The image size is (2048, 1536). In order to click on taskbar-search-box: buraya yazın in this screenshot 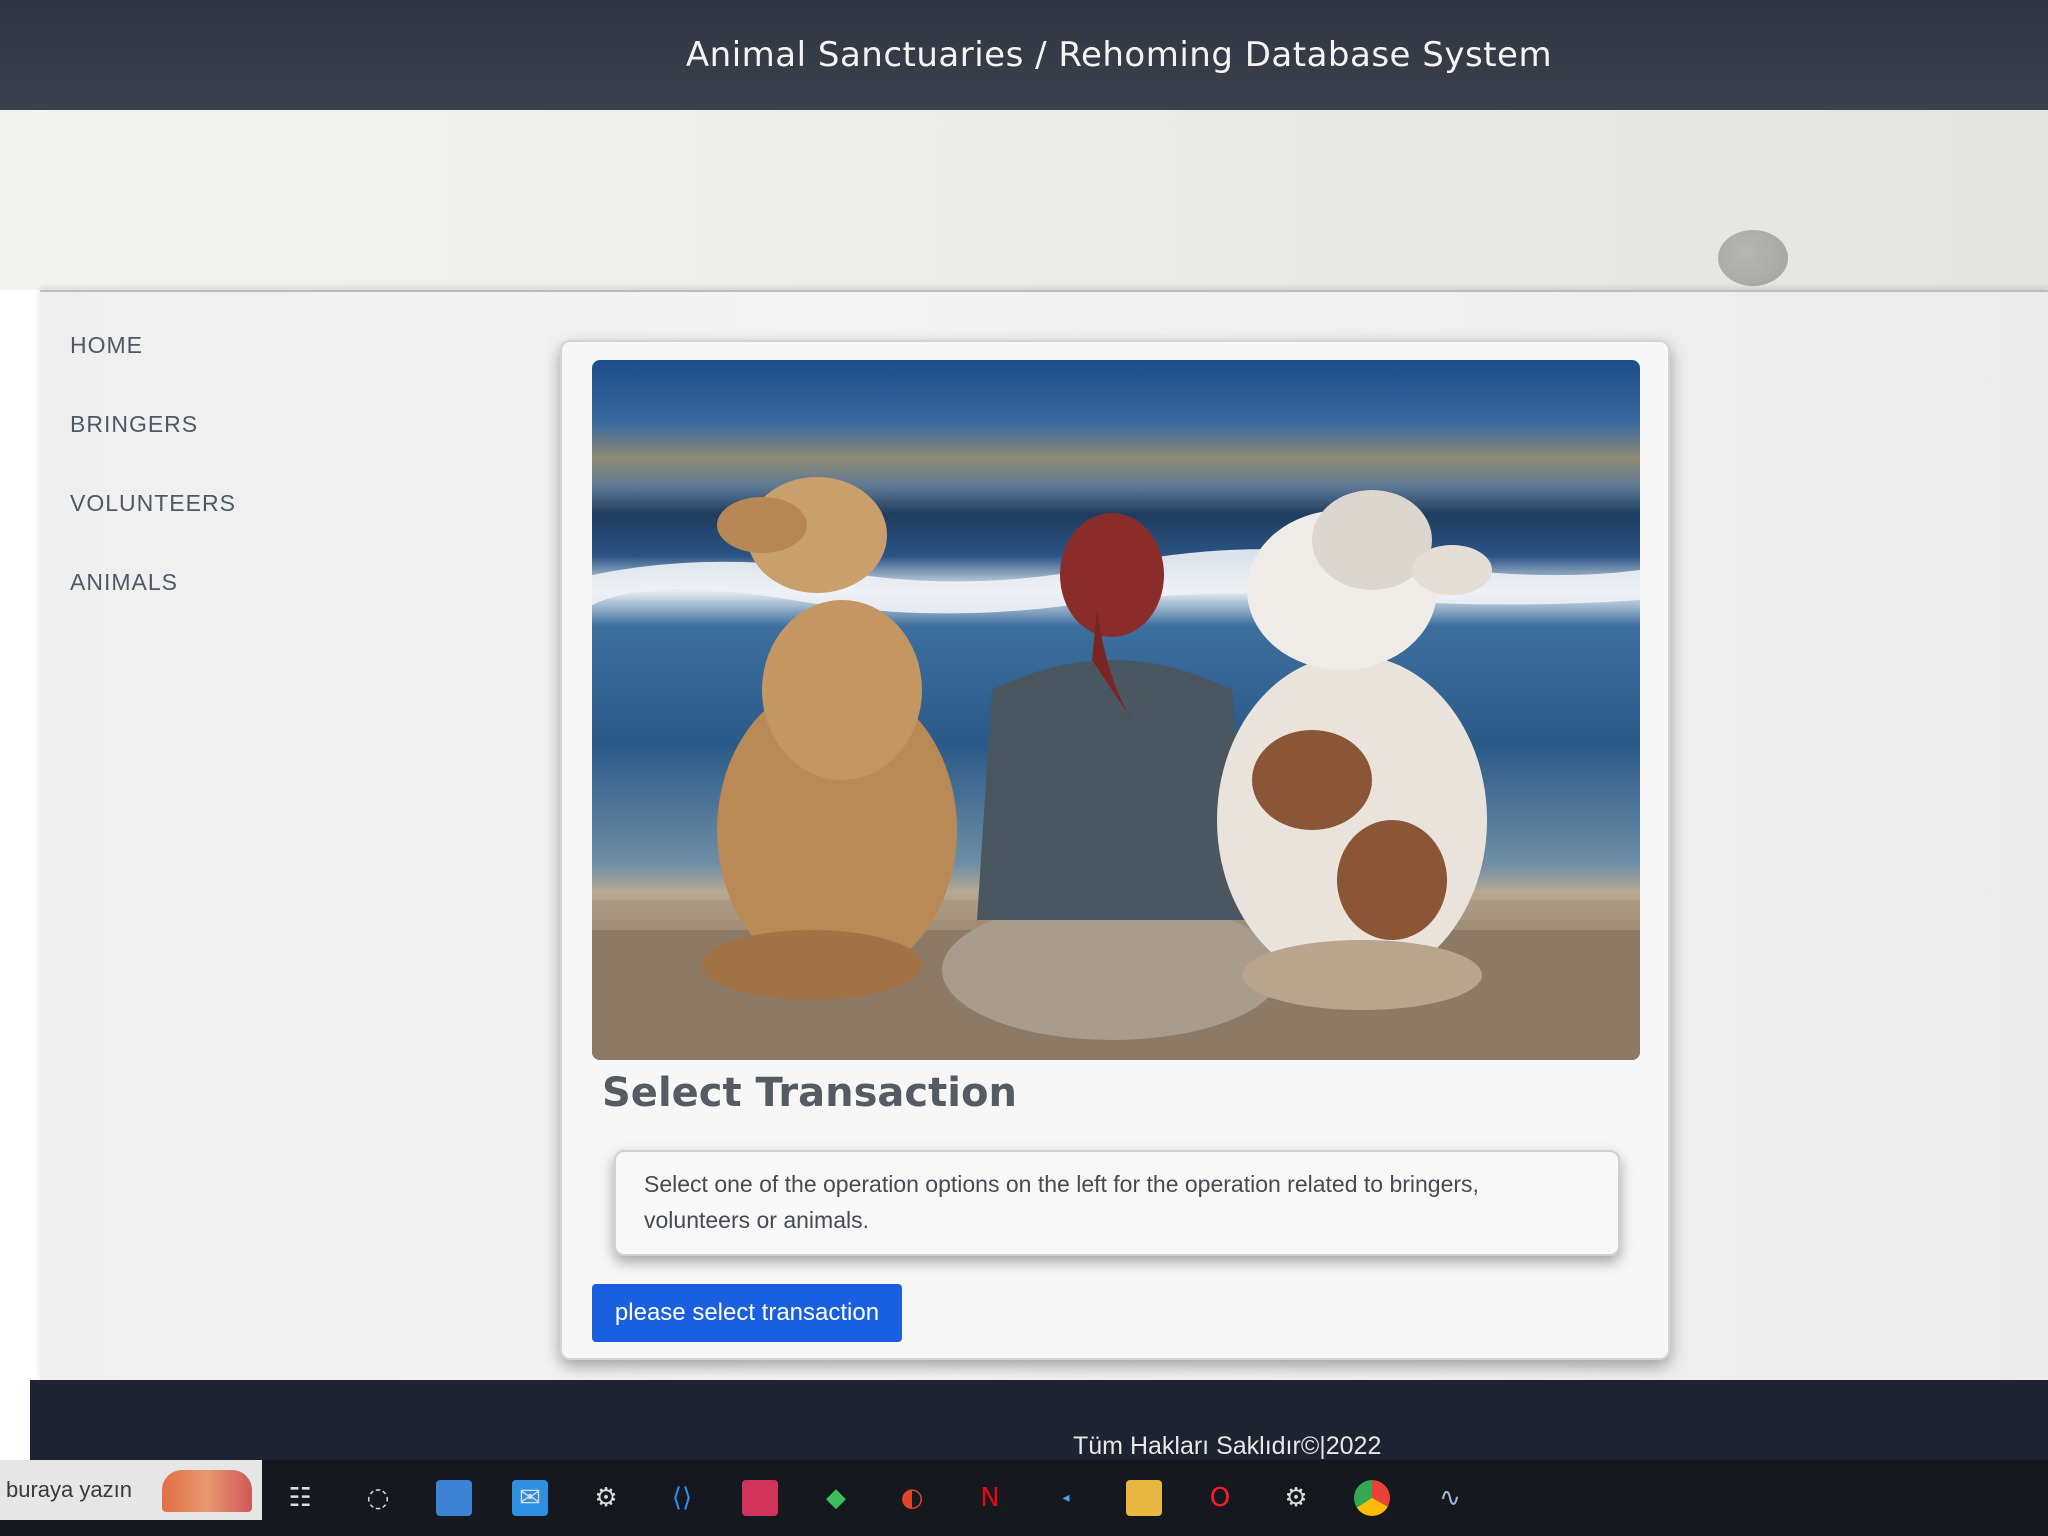, I will do `click(131, 1490)`.